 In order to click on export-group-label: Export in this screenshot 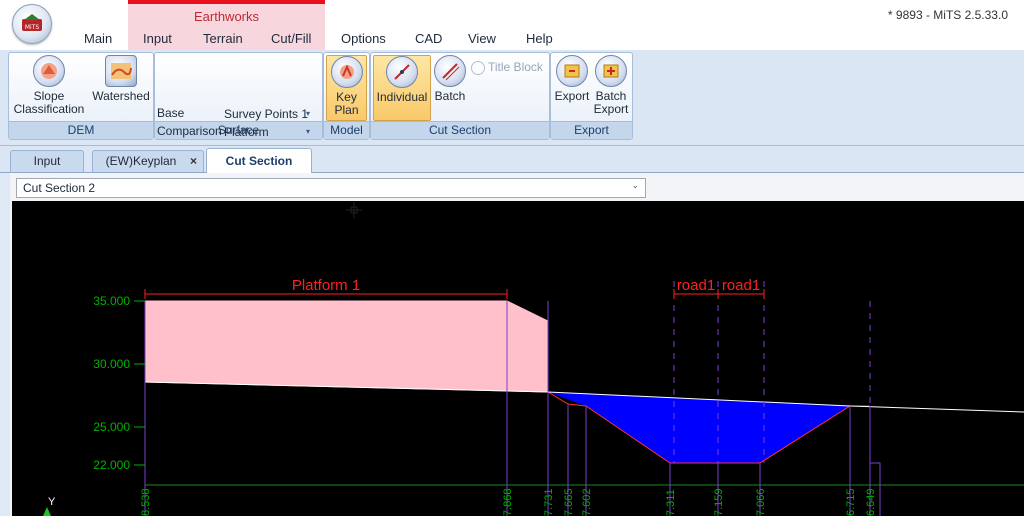, I will do `click(591, 130)`.